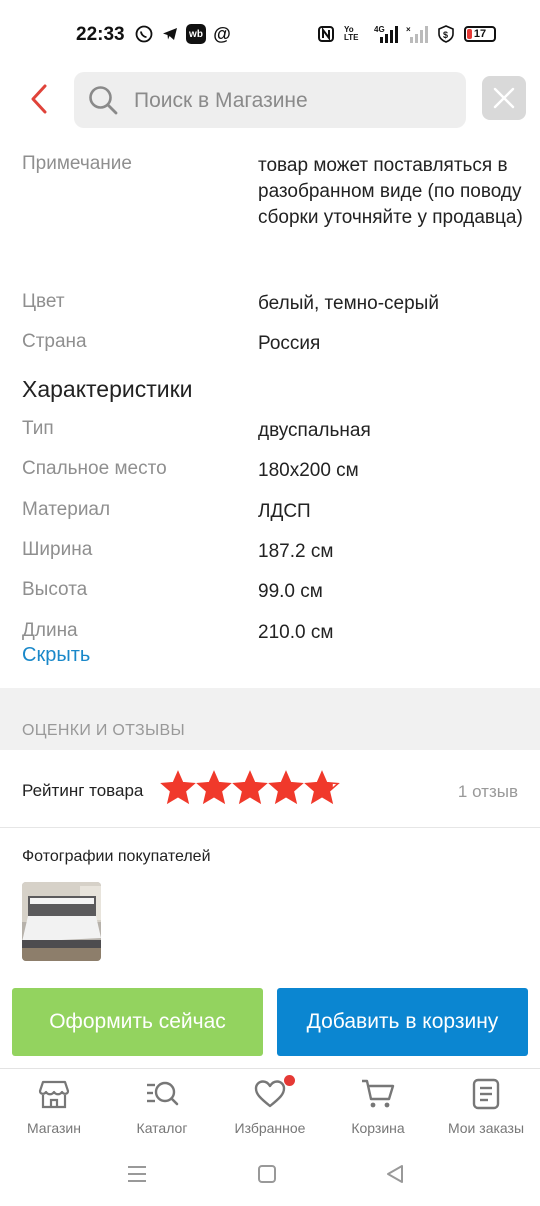 Image resolution: width=540 pixels, height=1206 pixels. I want to click on spec-row-country: Страна Россия, so click(272, 346).